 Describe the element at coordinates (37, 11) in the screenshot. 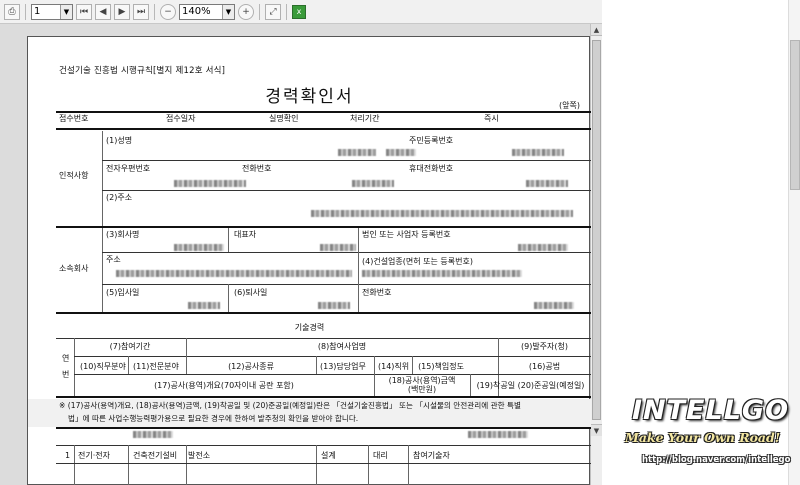

I see `page-number-value: 1` at that location.